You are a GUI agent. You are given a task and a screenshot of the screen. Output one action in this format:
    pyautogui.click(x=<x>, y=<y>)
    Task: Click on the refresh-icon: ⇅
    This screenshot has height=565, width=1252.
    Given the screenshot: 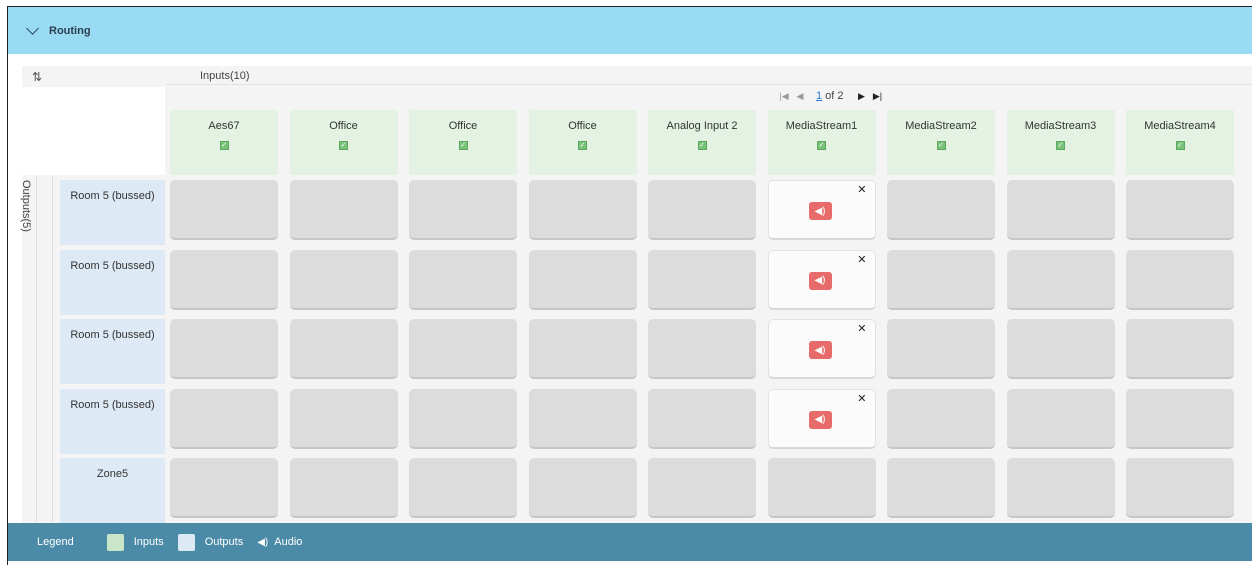 What is the action you would take?
    pyautogui.click(x=37, y=77)
    